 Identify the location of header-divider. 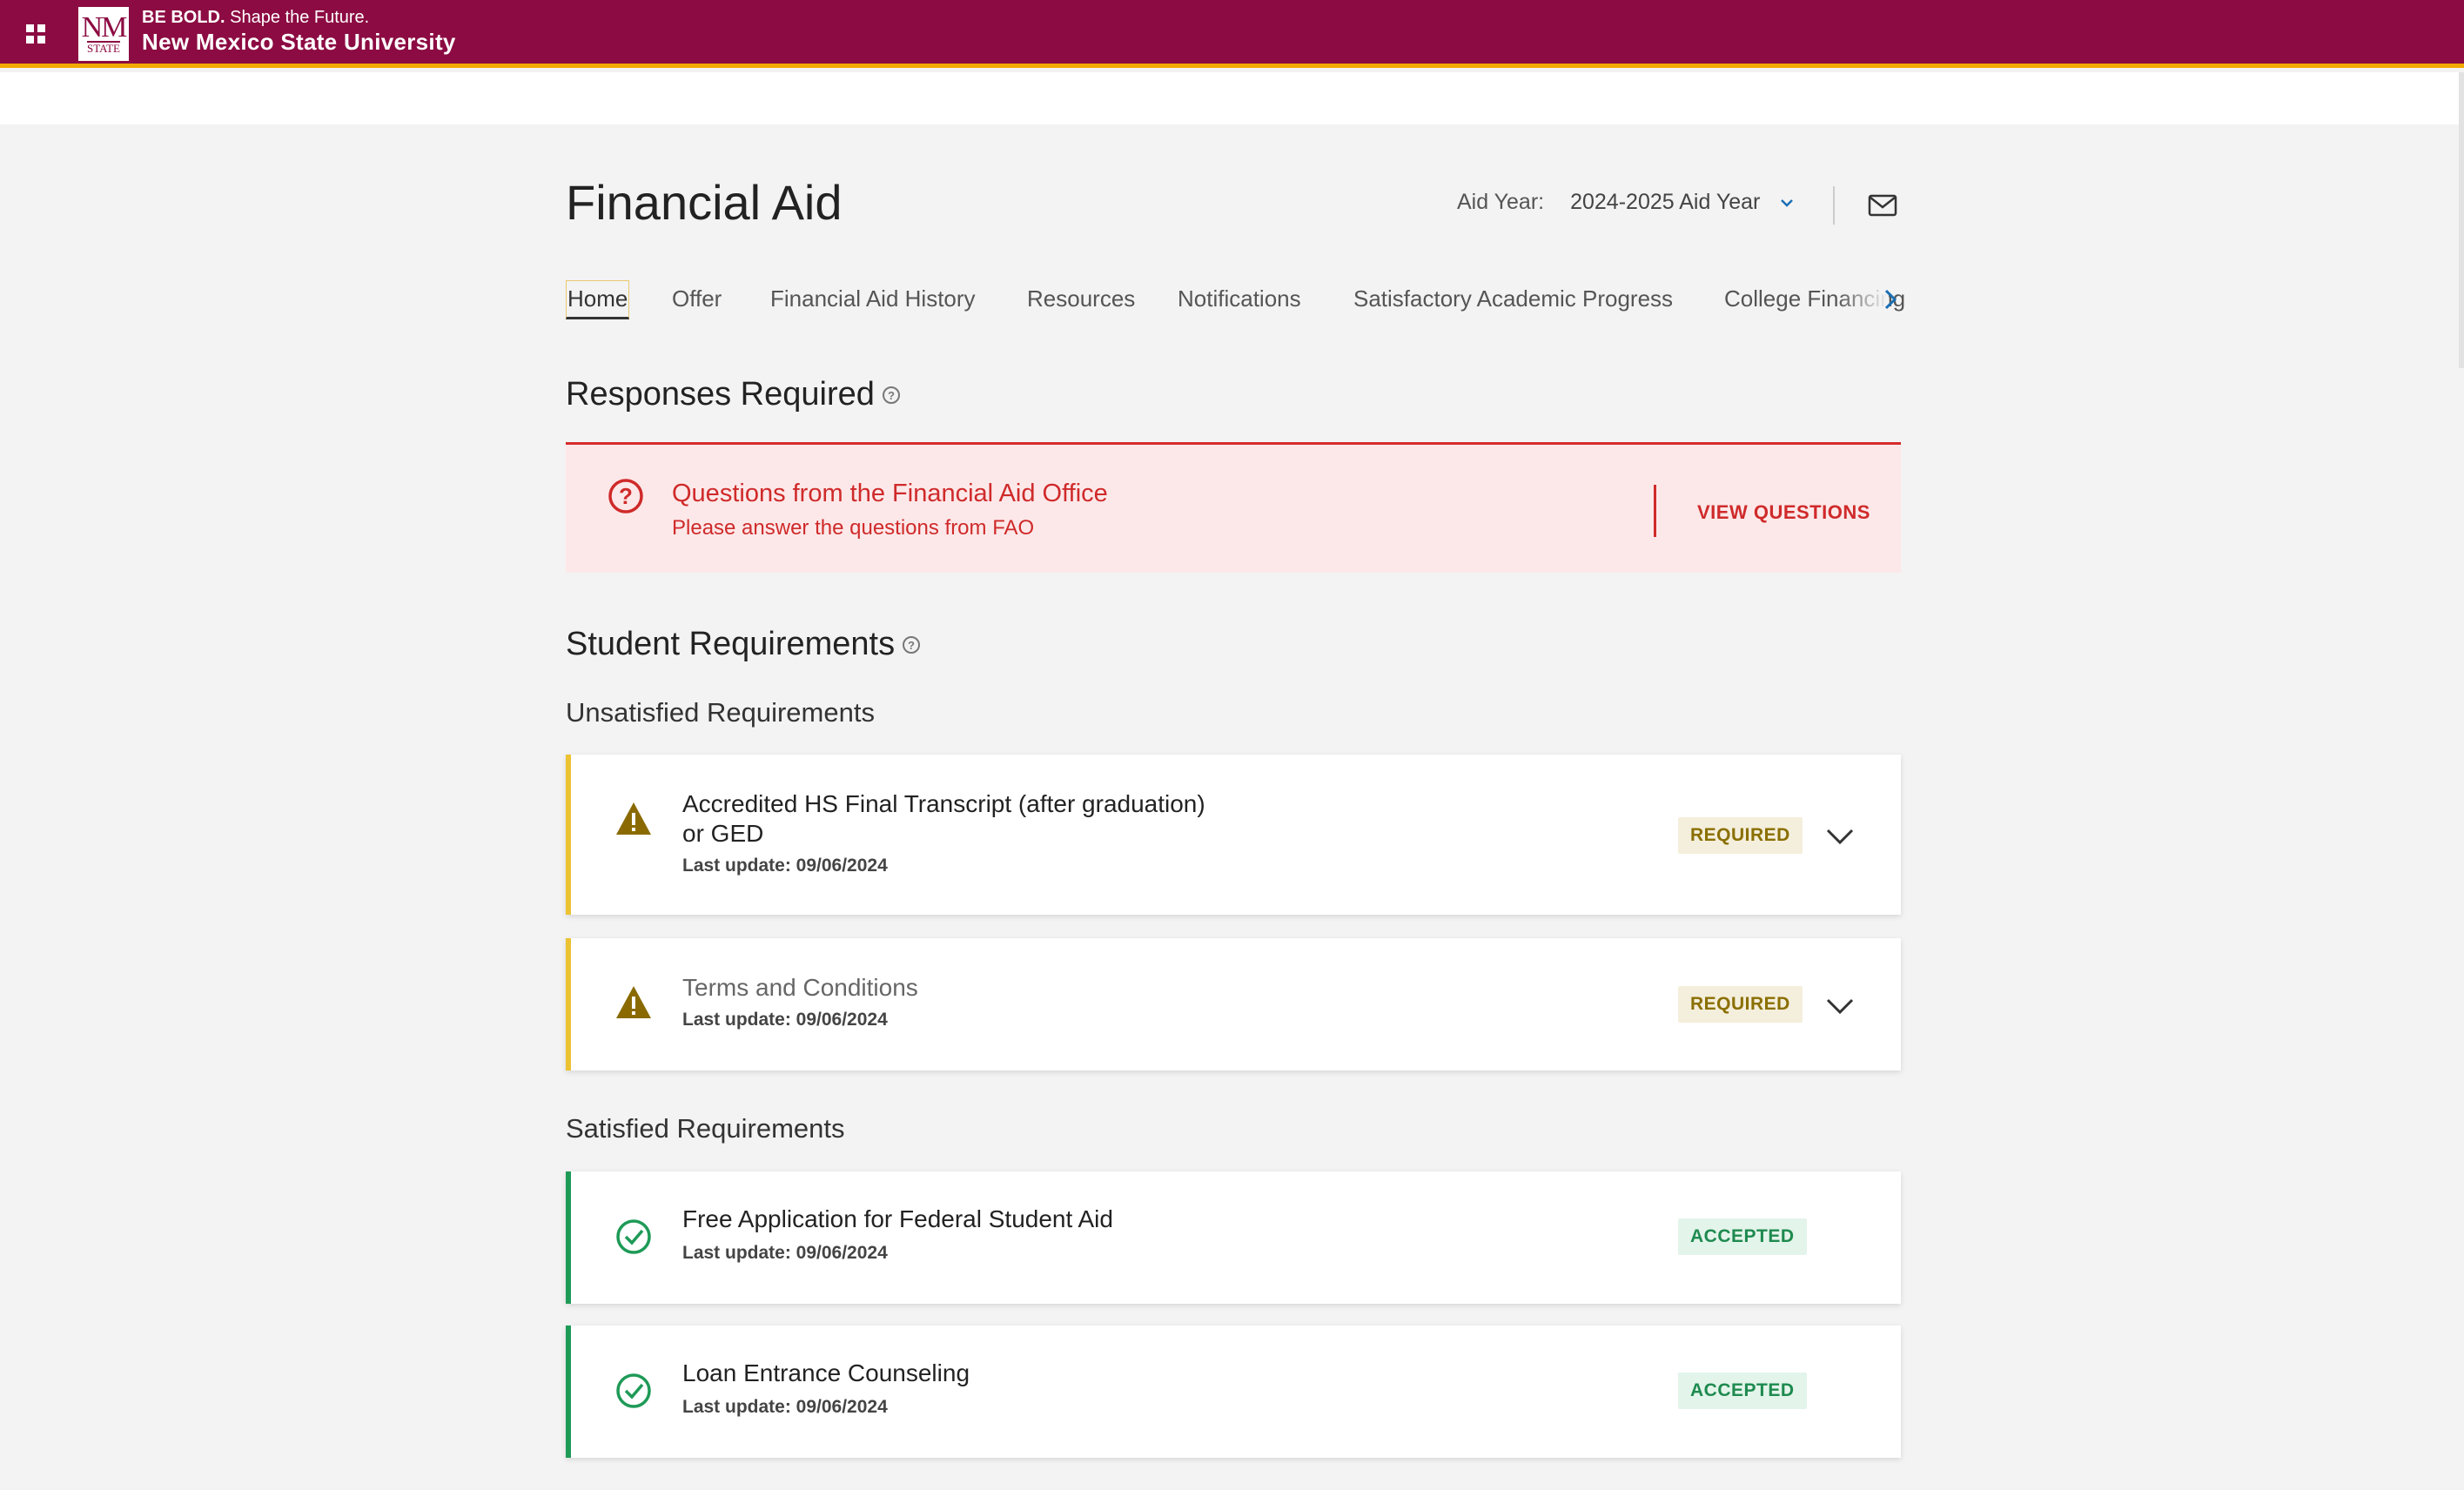
(1834, 206).